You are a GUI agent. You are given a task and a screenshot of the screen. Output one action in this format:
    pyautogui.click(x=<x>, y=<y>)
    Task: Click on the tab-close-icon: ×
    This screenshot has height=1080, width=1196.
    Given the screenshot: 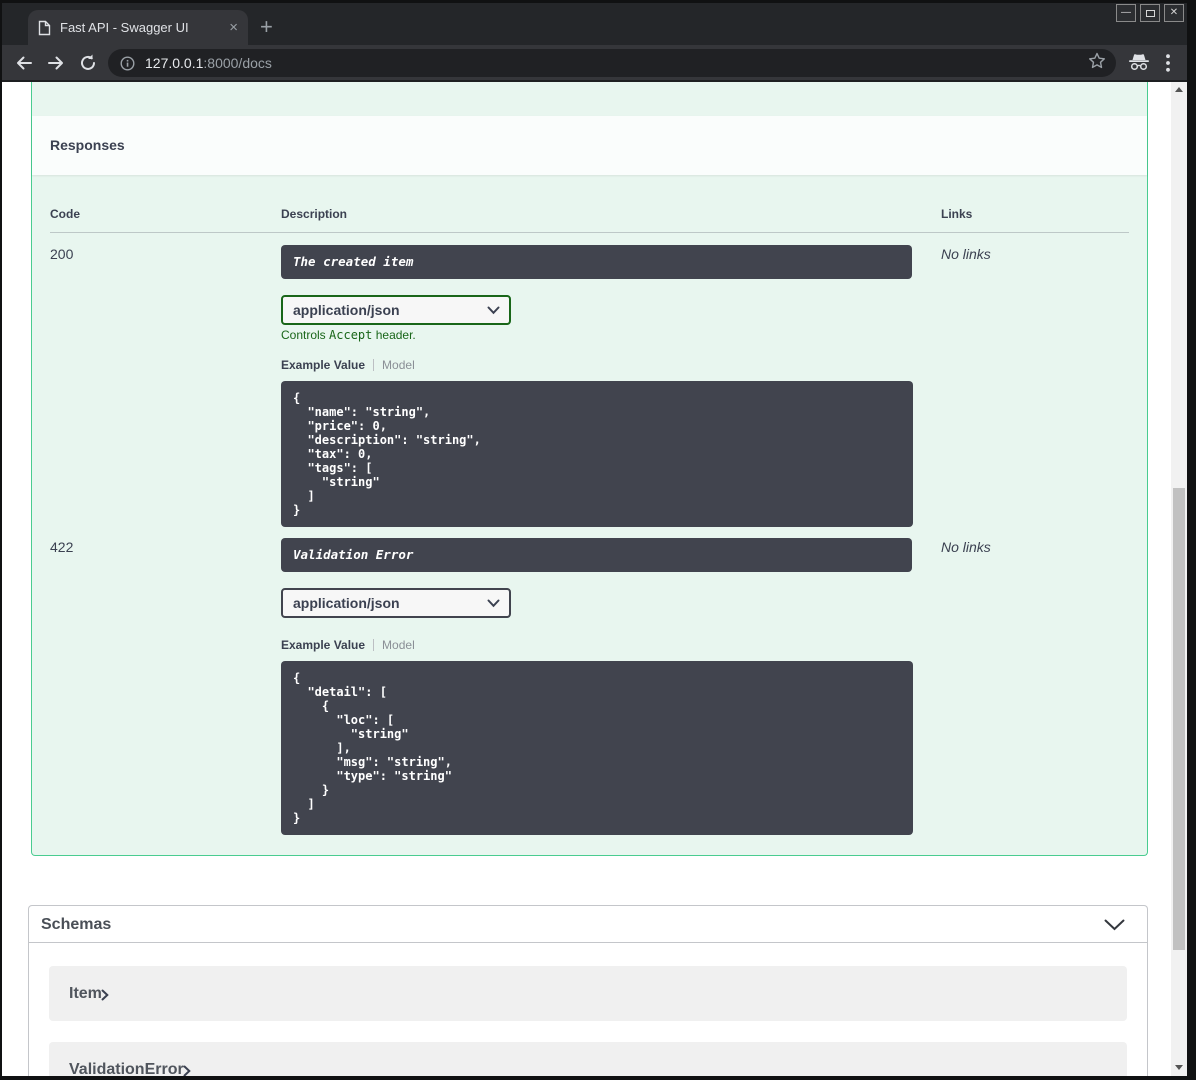 What is the action you would take?
    pyautogui.click(x=233, y=27)
    